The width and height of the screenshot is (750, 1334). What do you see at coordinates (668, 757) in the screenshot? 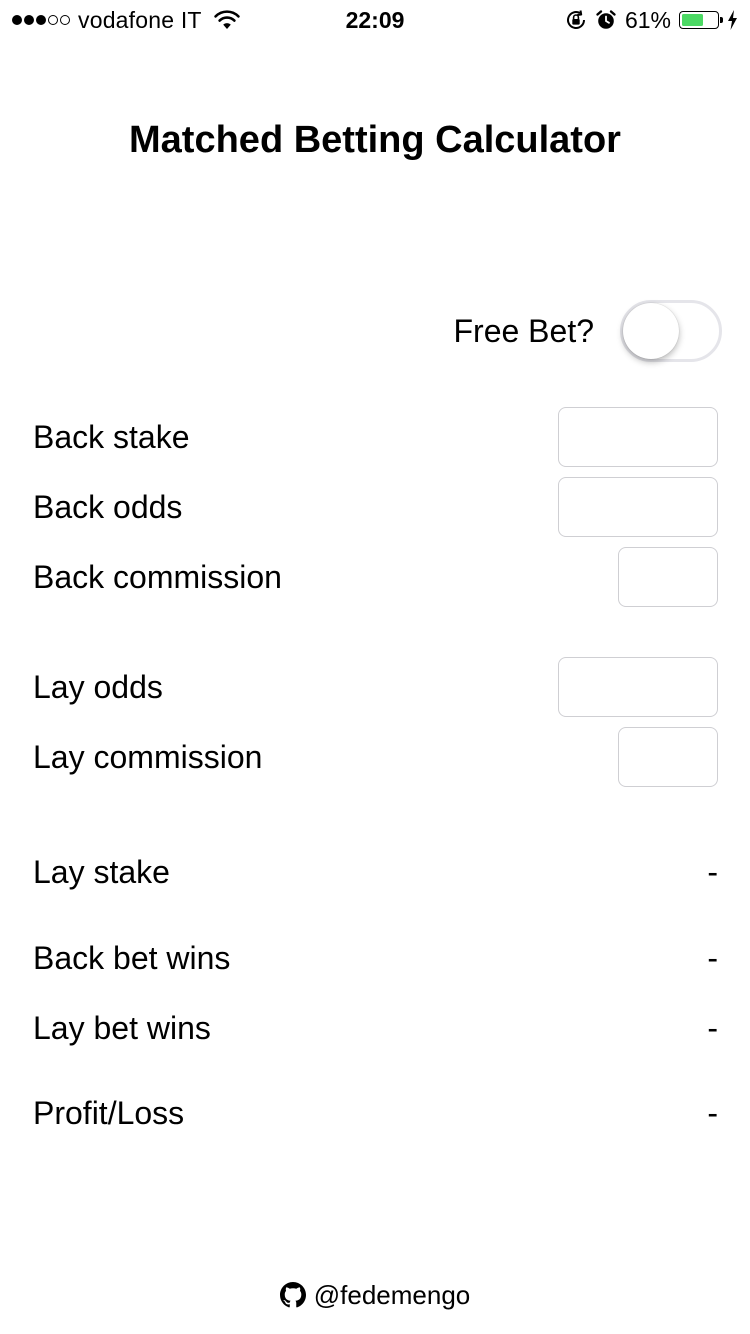
I see `lay-commission-input` at bounding box center [668, 757].